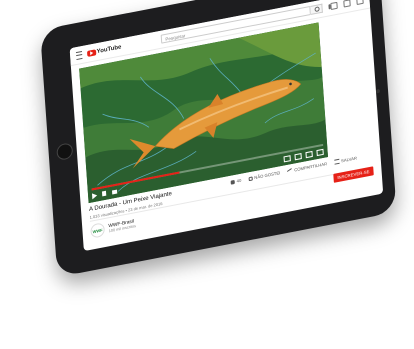 The height and width of the screenshot is (349, 414). I want to click on save-label: SALVAR, so click(349, 159).